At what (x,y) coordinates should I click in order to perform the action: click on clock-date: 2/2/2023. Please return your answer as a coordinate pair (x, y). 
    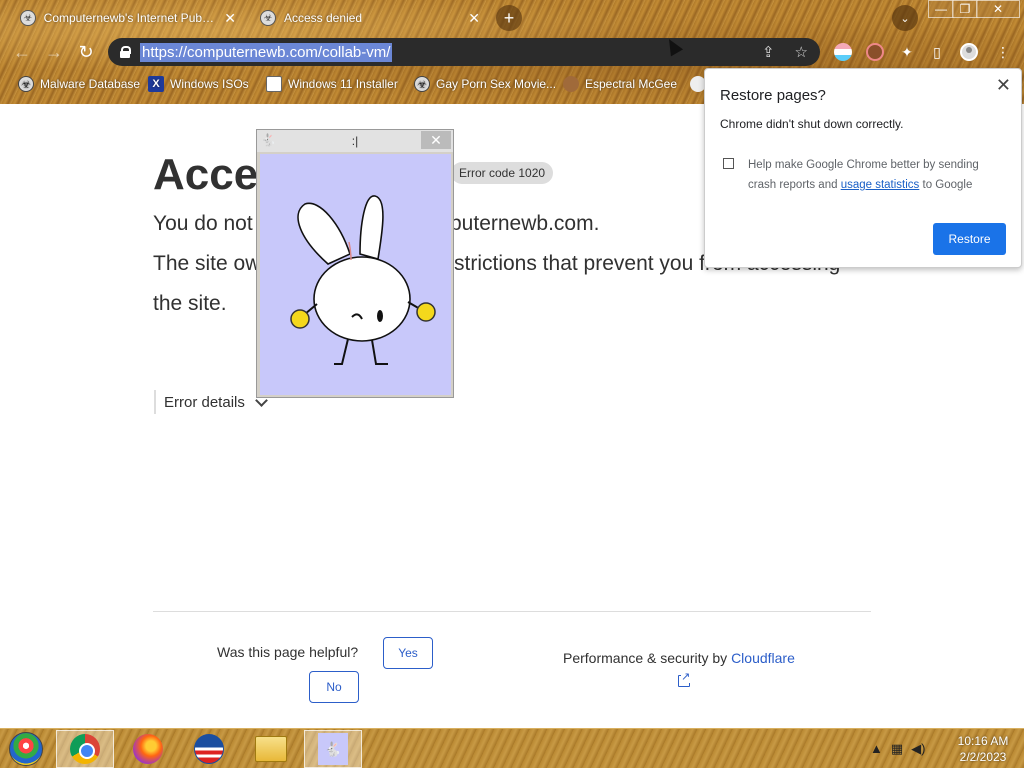
    Looking at the image, I should click on (983, 757).